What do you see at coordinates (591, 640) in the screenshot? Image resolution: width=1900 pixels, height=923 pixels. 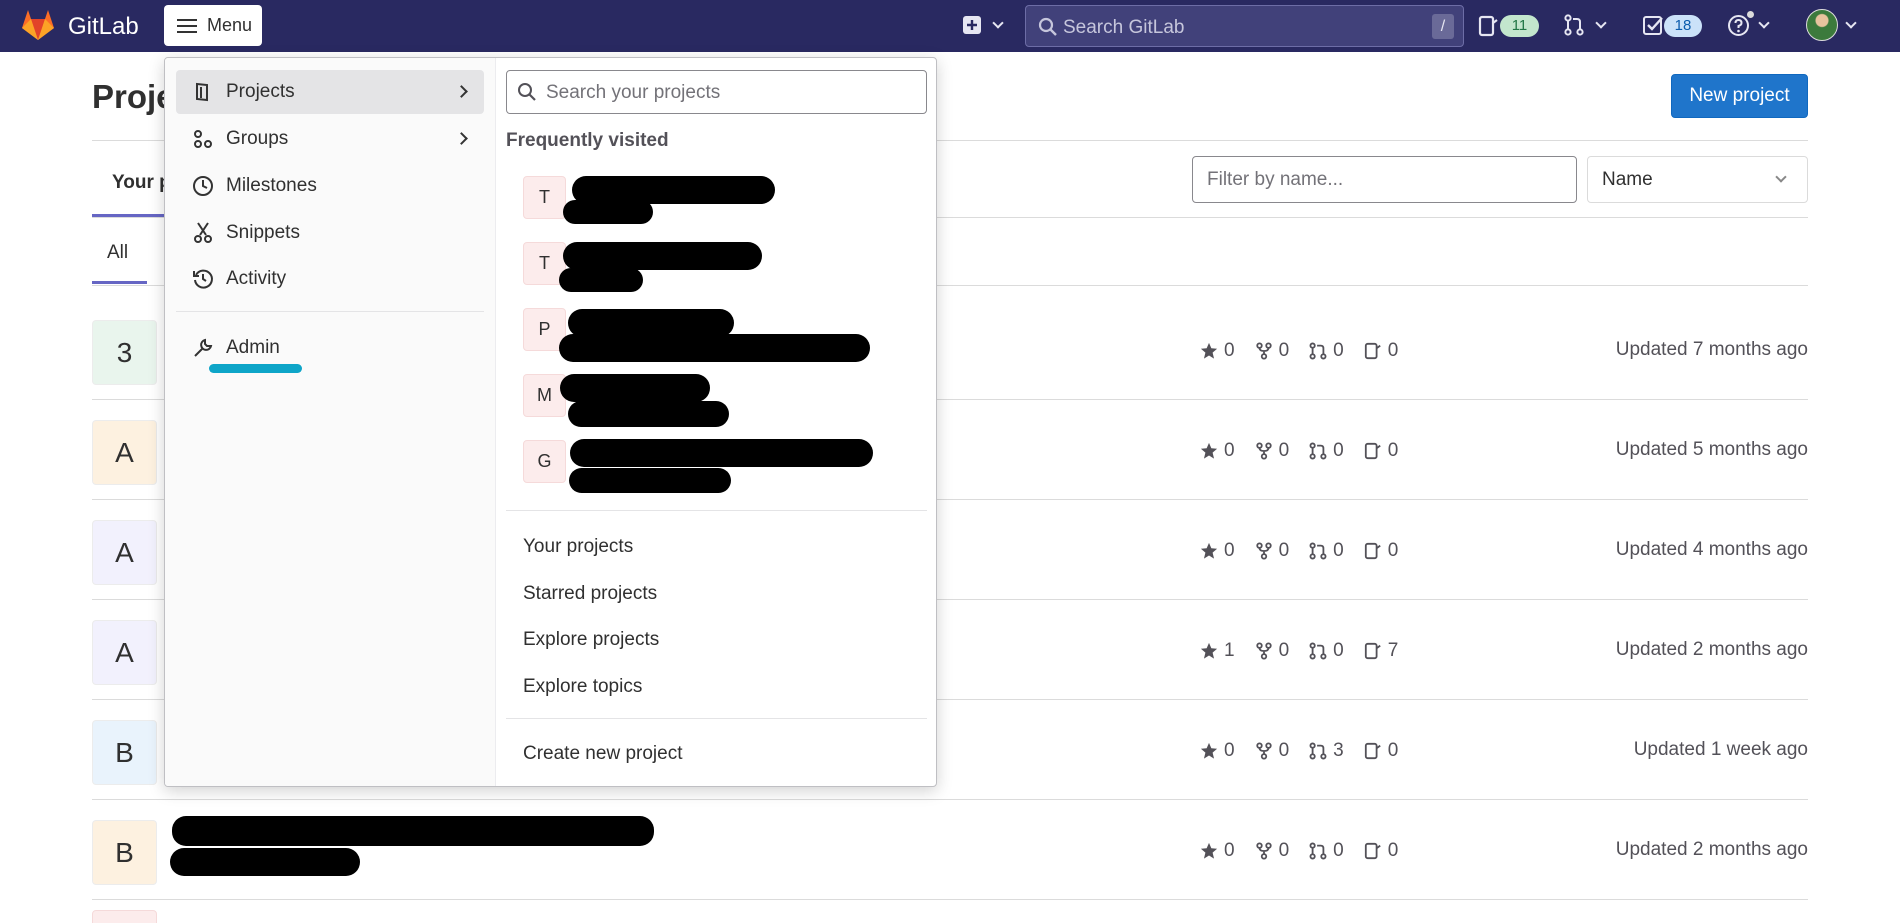 I see `link-explore-projects: Explore projects` at bounding box center [591, 640].